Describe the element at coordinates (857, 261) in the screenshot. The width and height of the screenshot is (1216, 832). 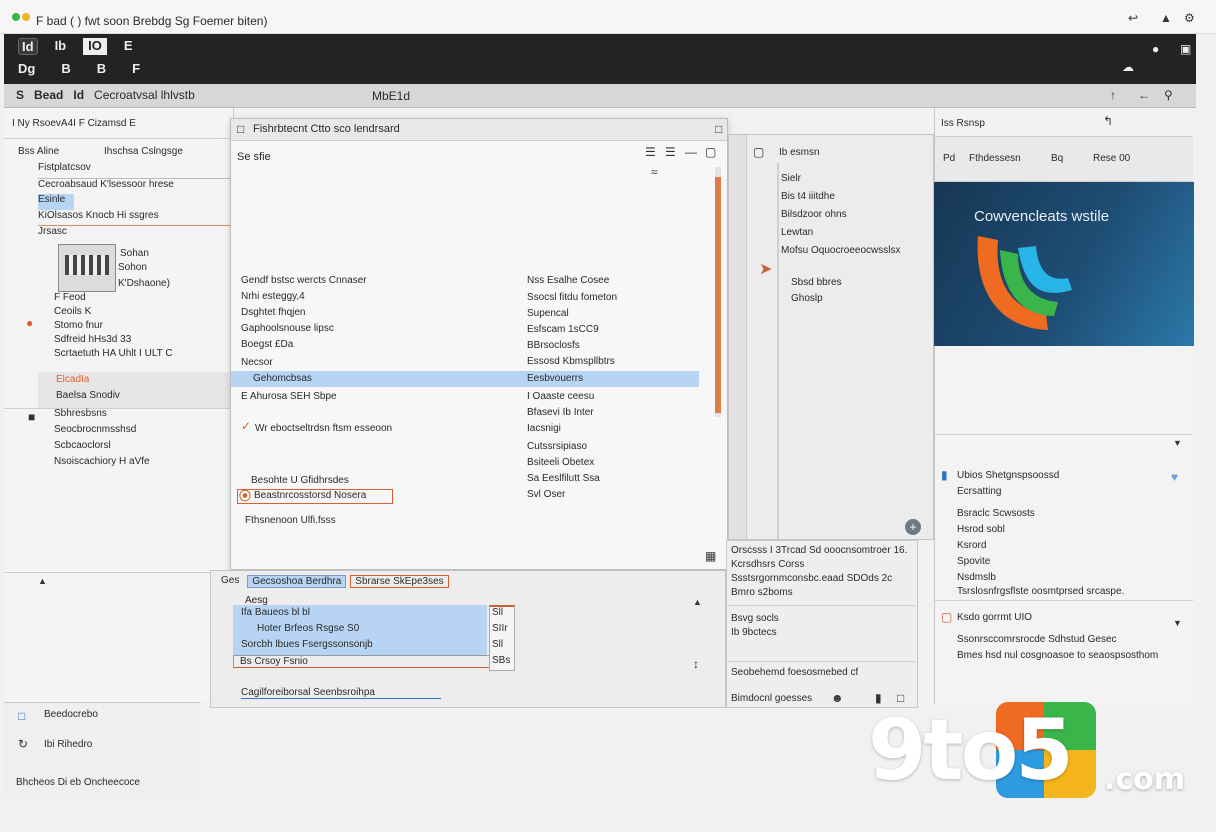
I see `list-item: Mofsu Oquocroeeocwsslsx` at that location.